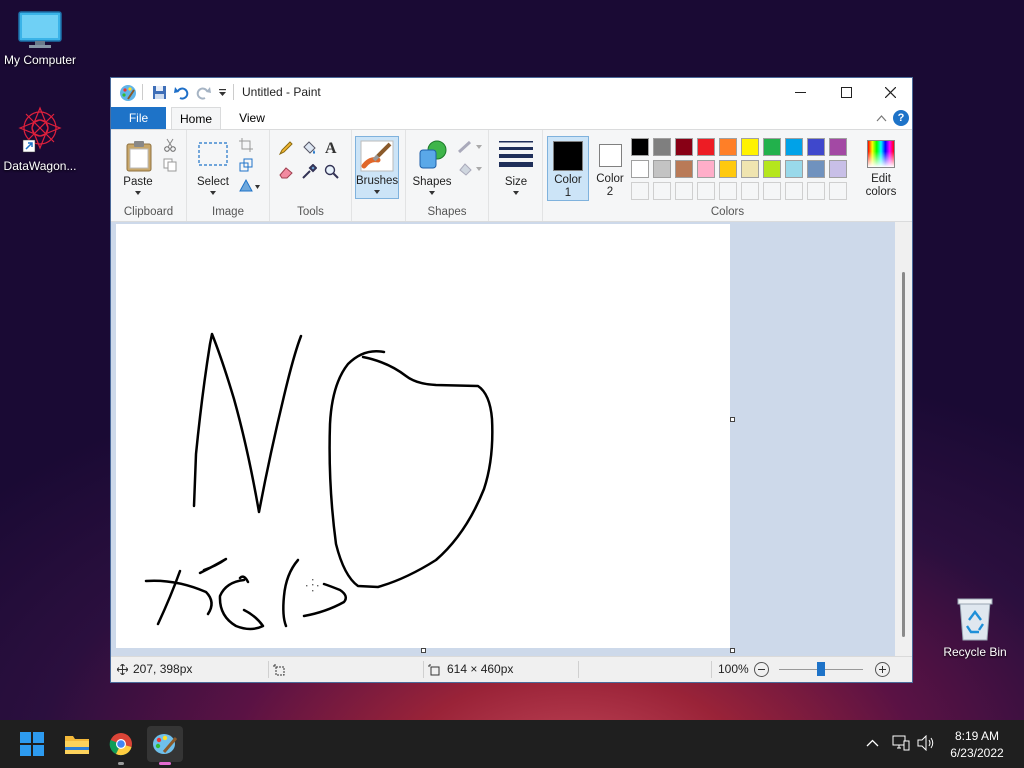  I want to click on edit-colors-button: Edit colors, so click(881, 168).